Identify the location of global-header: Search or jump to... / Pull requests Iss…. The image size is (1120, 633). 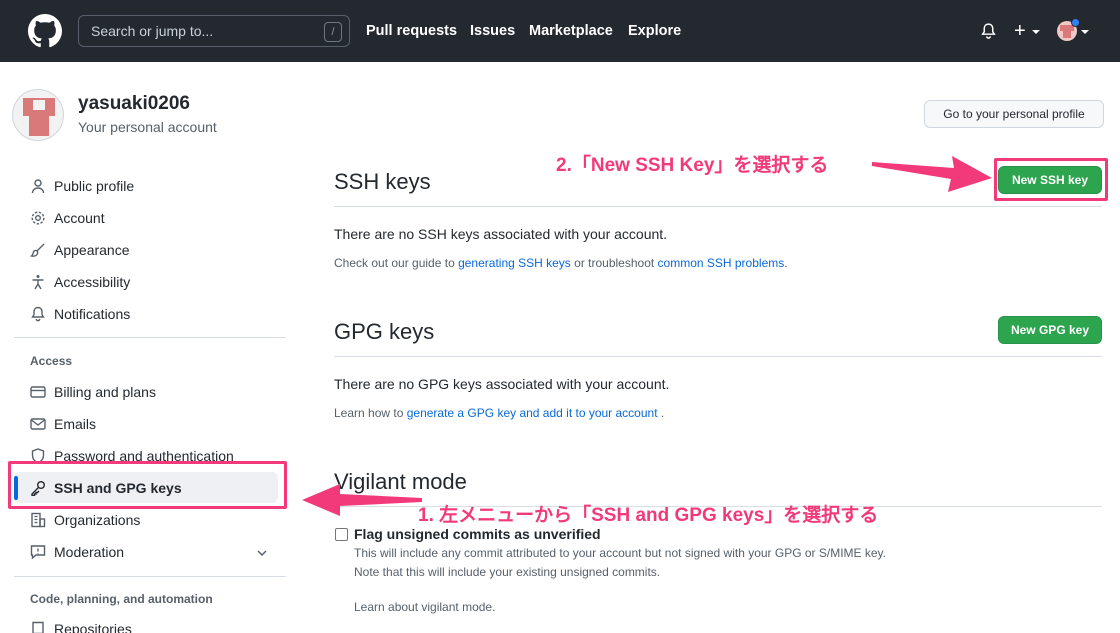
(560, 31).